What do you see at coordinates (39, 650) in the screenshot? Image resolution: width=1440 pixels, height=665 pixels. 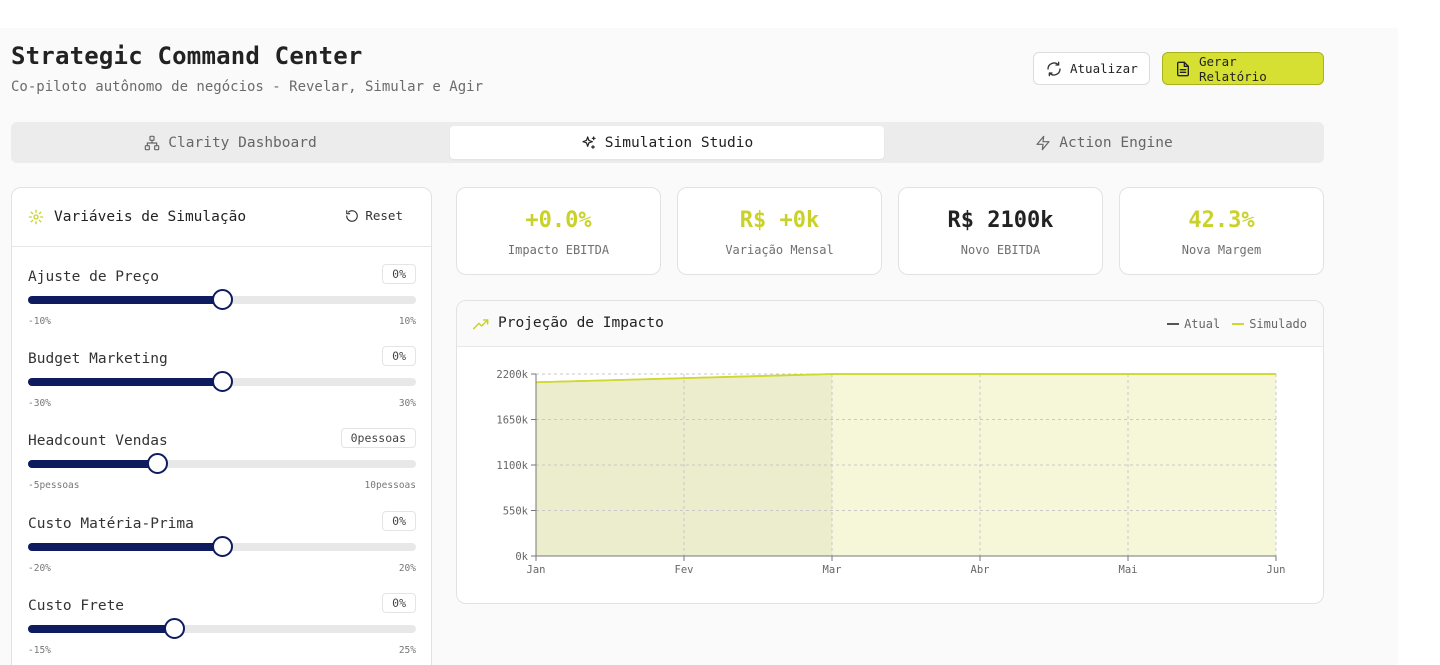 I see `slider-min: -15%` at bounding box center [39, 650].